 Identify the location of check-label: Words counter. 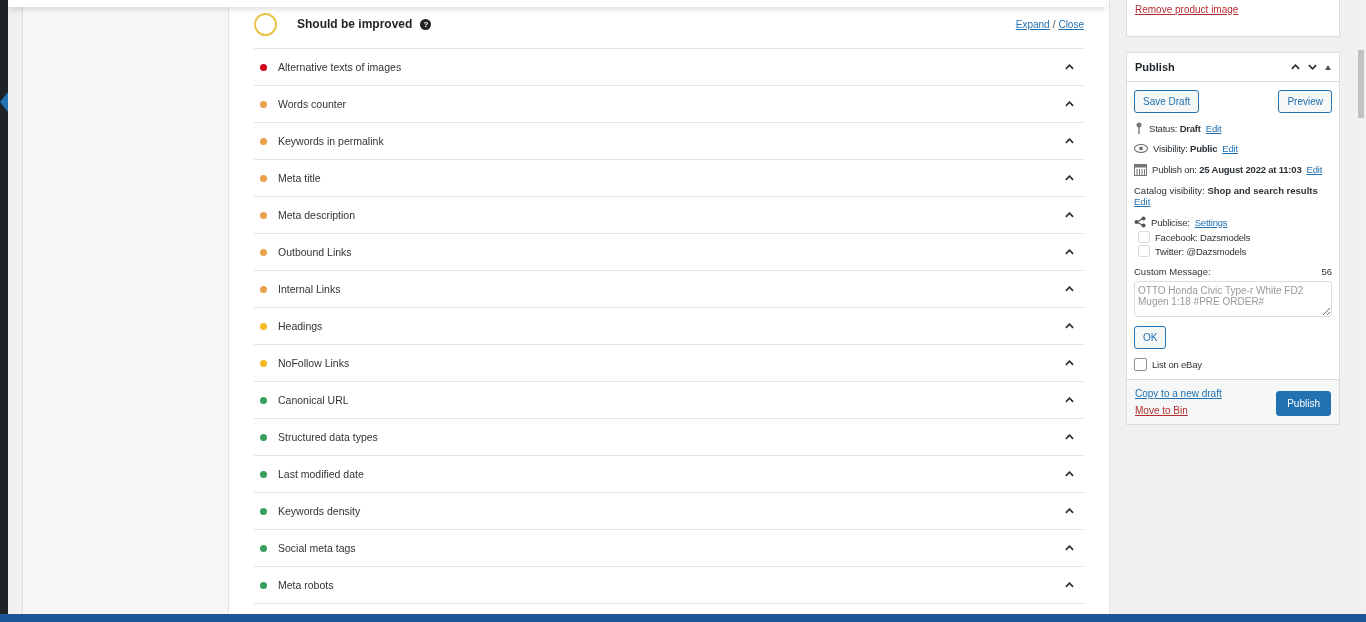
(312, 104).